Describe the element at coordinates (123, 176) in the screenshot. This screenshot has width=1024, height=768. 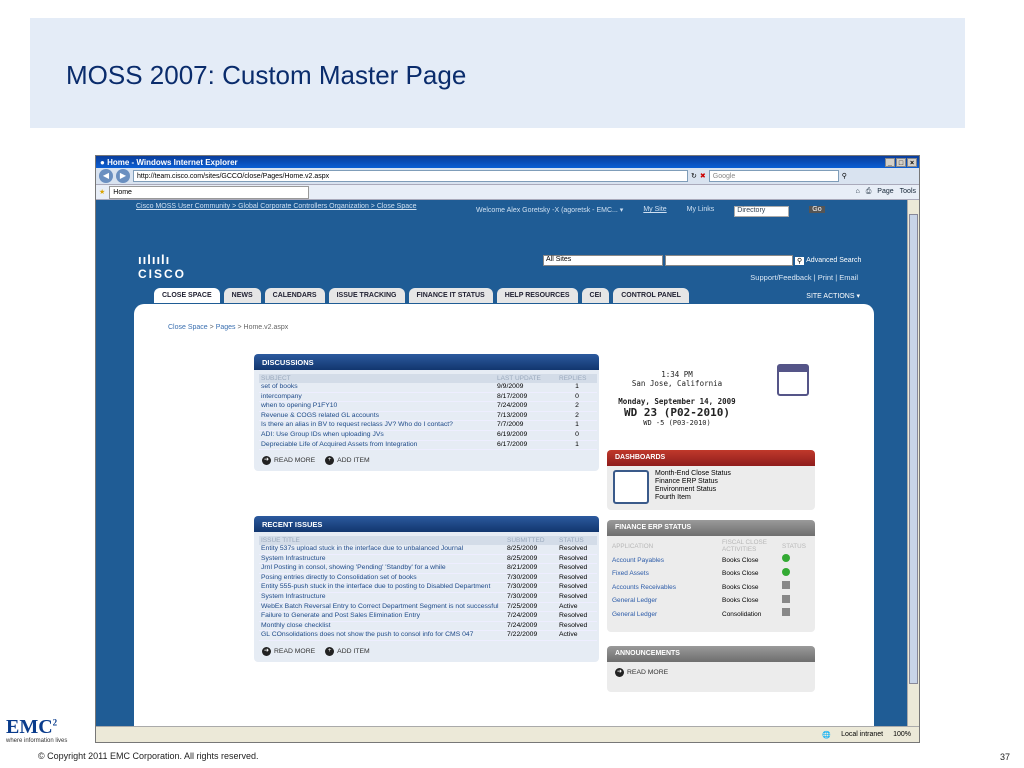
I see `forward-button: ▶` at that location.